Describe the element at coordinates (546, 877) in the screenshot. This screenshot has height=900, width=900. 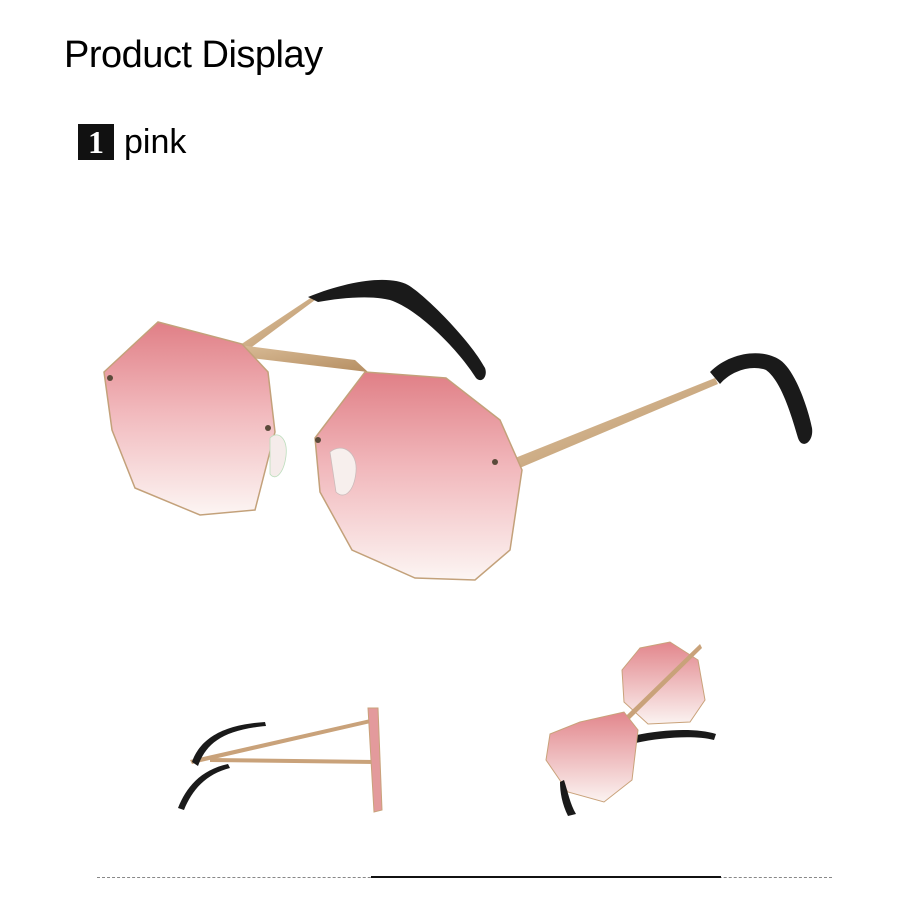
I see `divider-solid-segment` at that location.